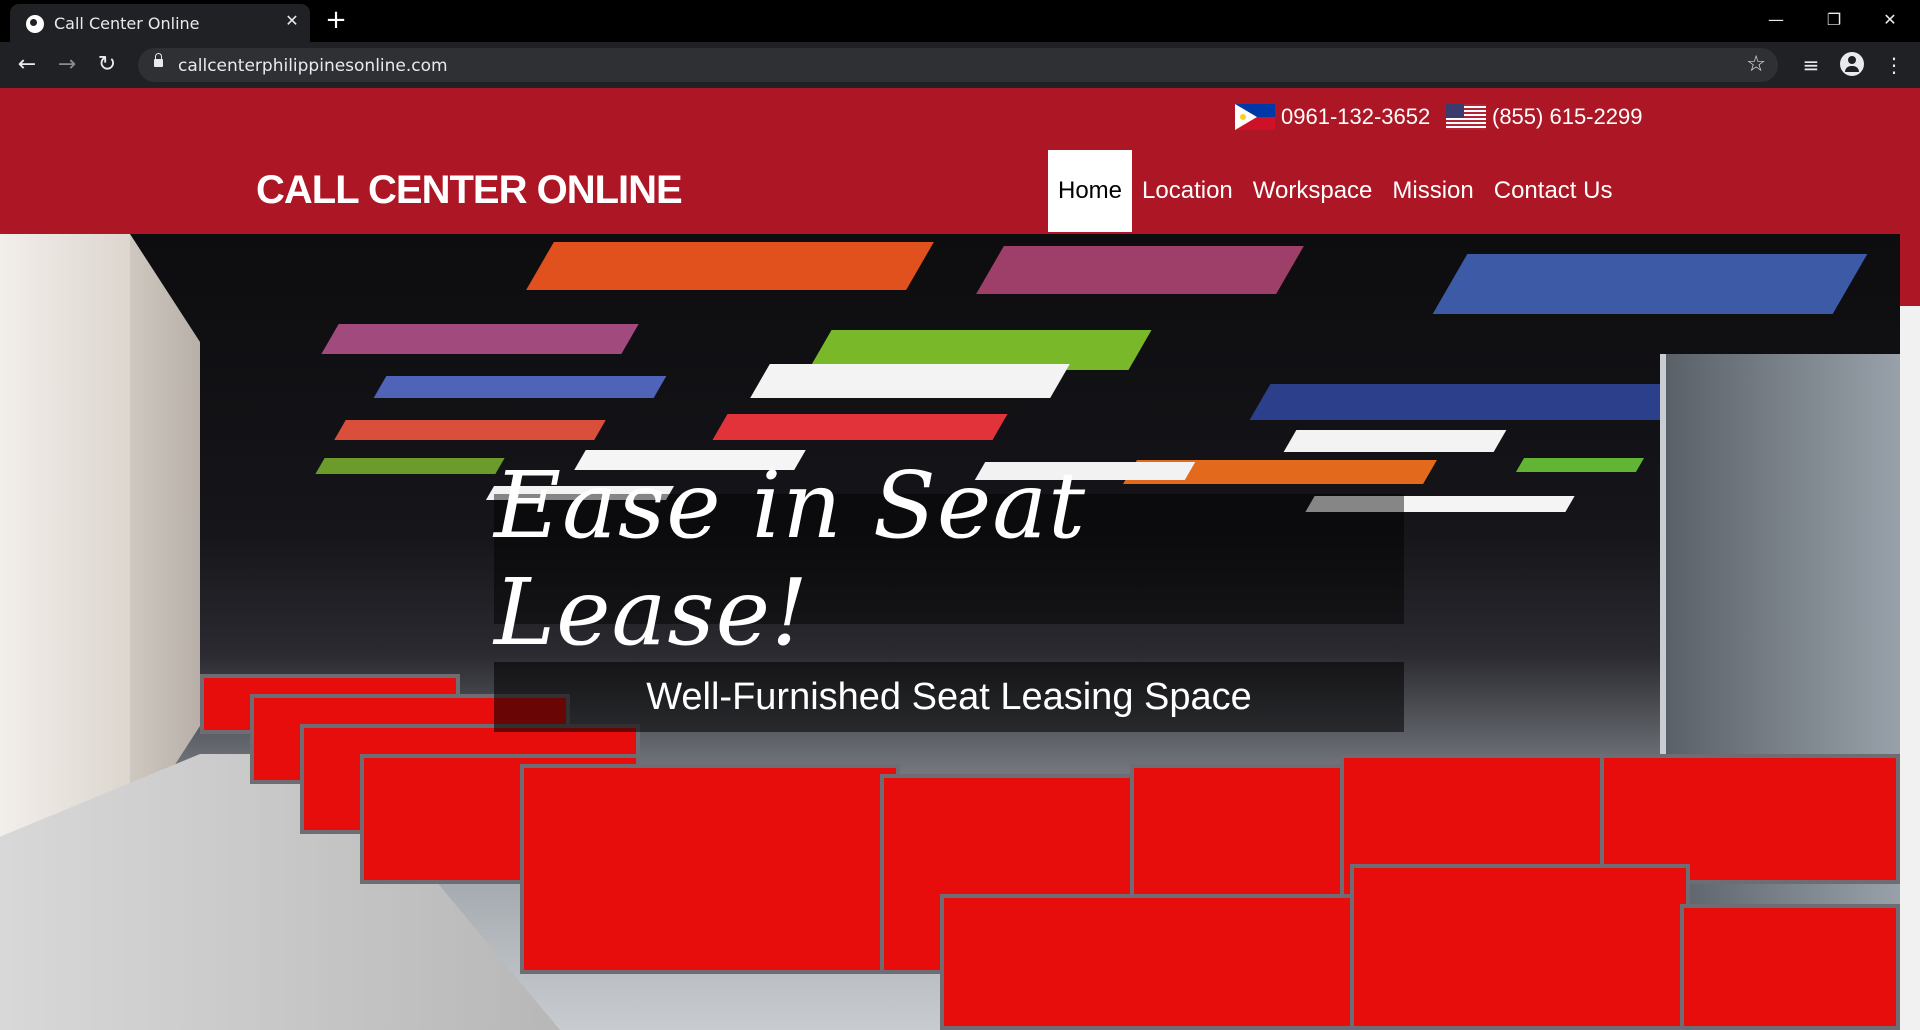 This screenshot has width=1920, height=1030. Describe the element at coordinates (127, 23) in the screenshot. I see `tab-title: Call Center Online` at that location.